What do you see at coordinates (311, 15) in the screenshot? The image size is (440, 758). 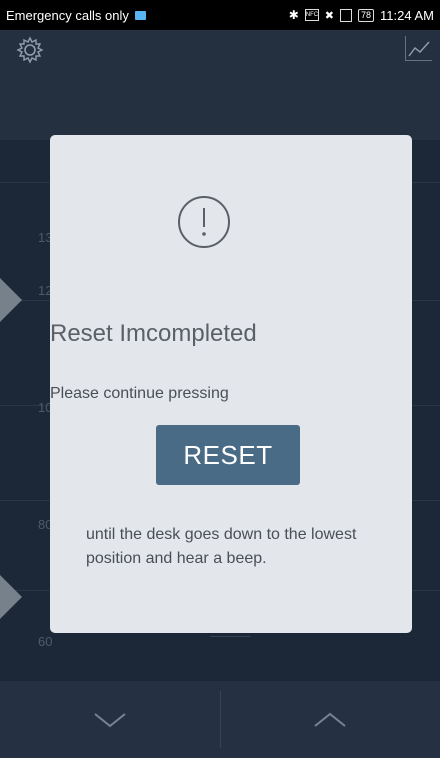 I see `nfc-icon: NFC` at bounding box center [311, 15].